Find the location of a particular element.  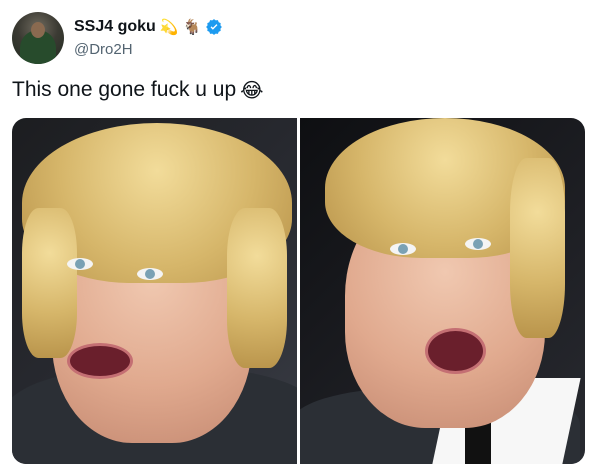

tweet-body: This one gone fuck u up is located at coordinates (124, 89).